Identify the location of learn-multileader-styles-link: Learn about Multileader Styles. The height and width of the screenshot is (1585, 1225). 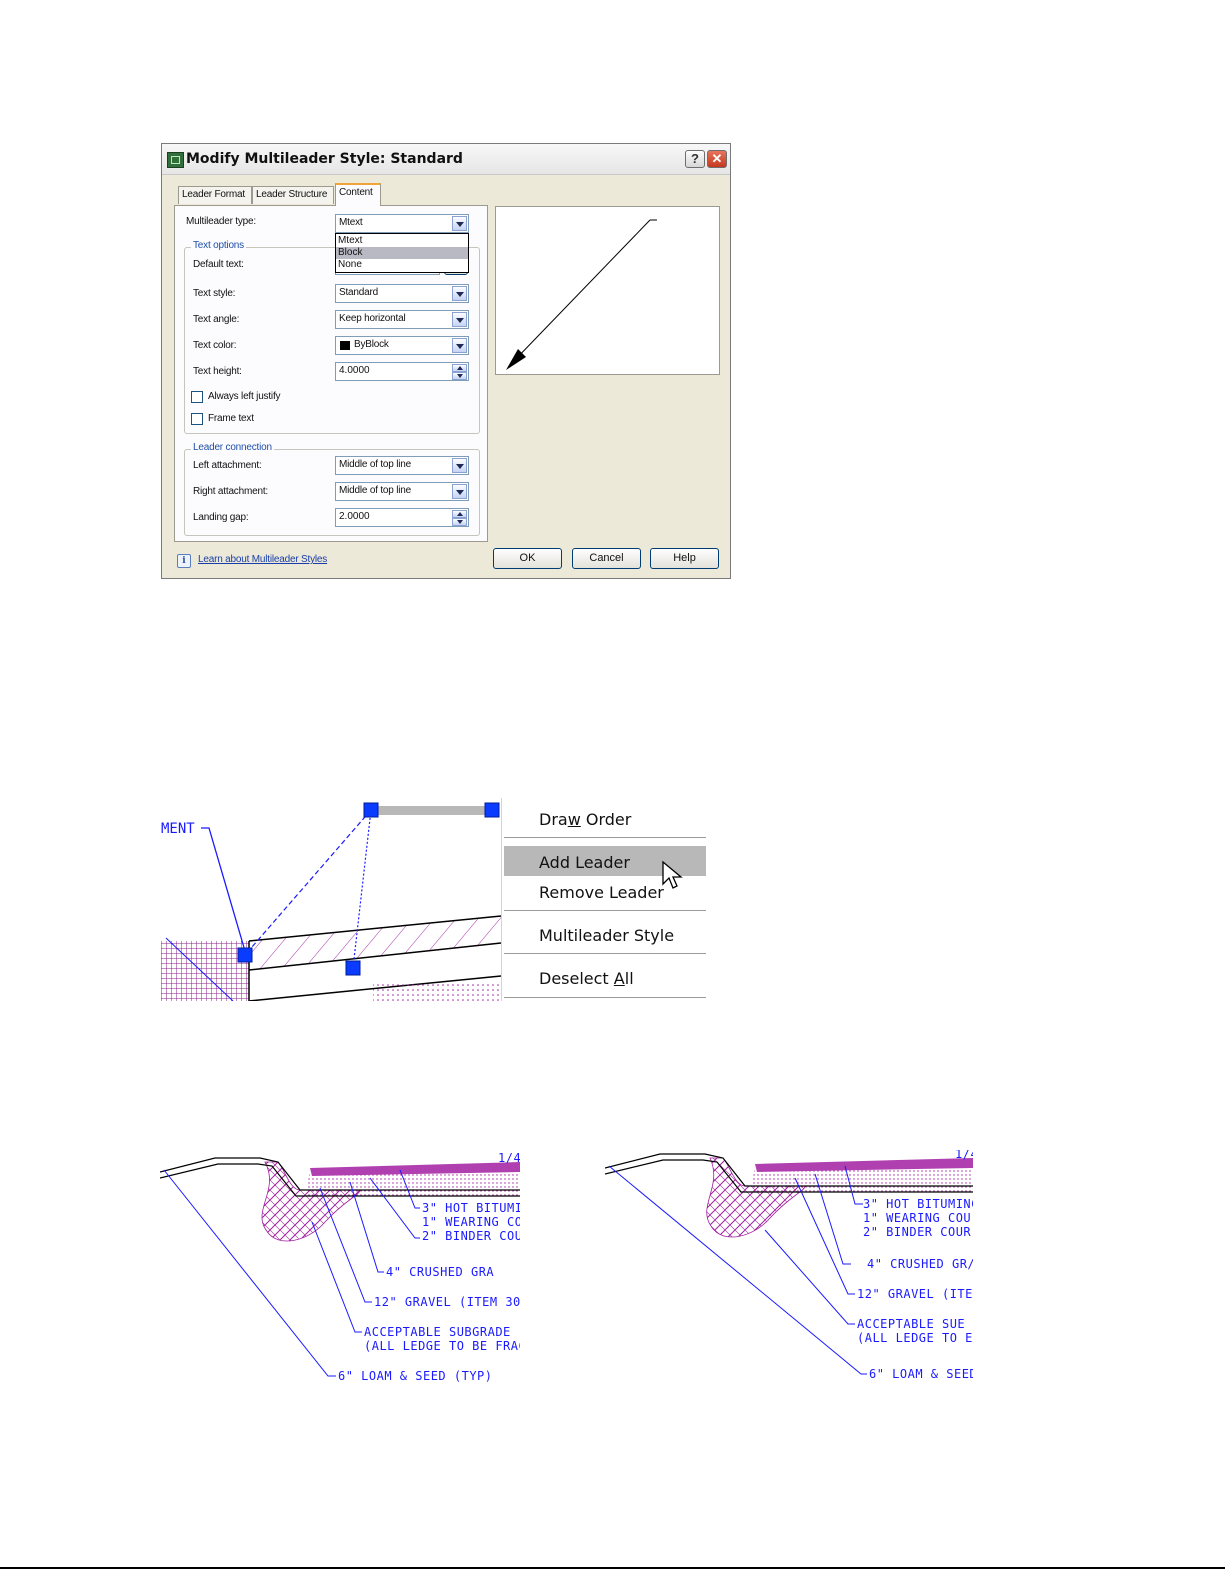
(262, 559).